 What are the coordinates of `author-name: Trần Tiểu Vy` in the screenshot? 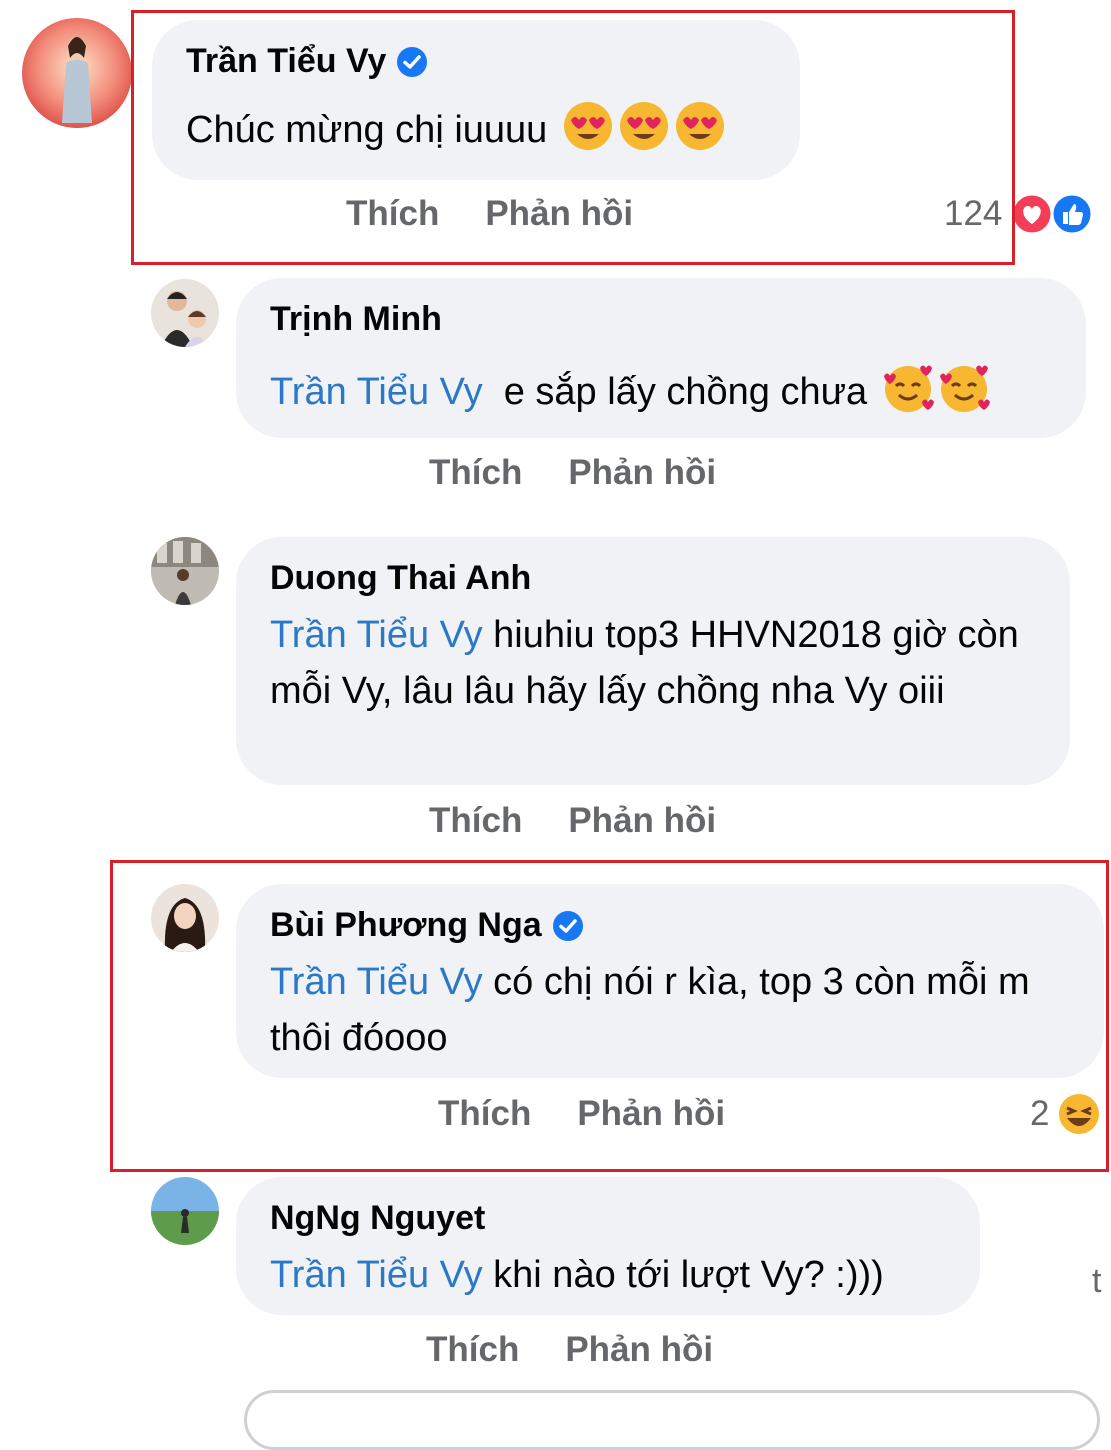 It's located at (286, 61).